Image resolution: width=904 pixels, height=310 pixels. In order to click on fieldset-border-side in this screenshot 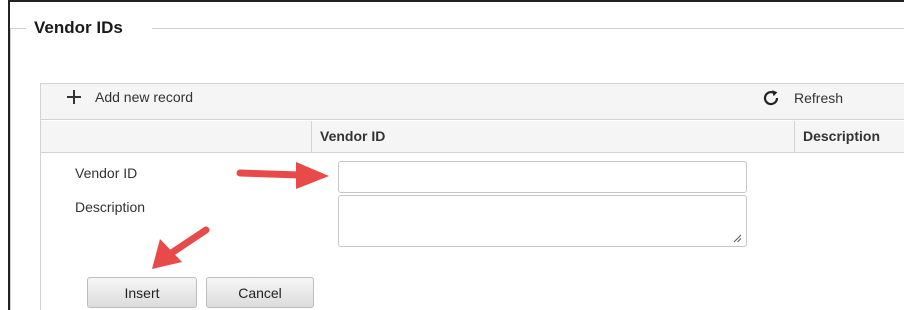, I will do `click(10, 169)`.